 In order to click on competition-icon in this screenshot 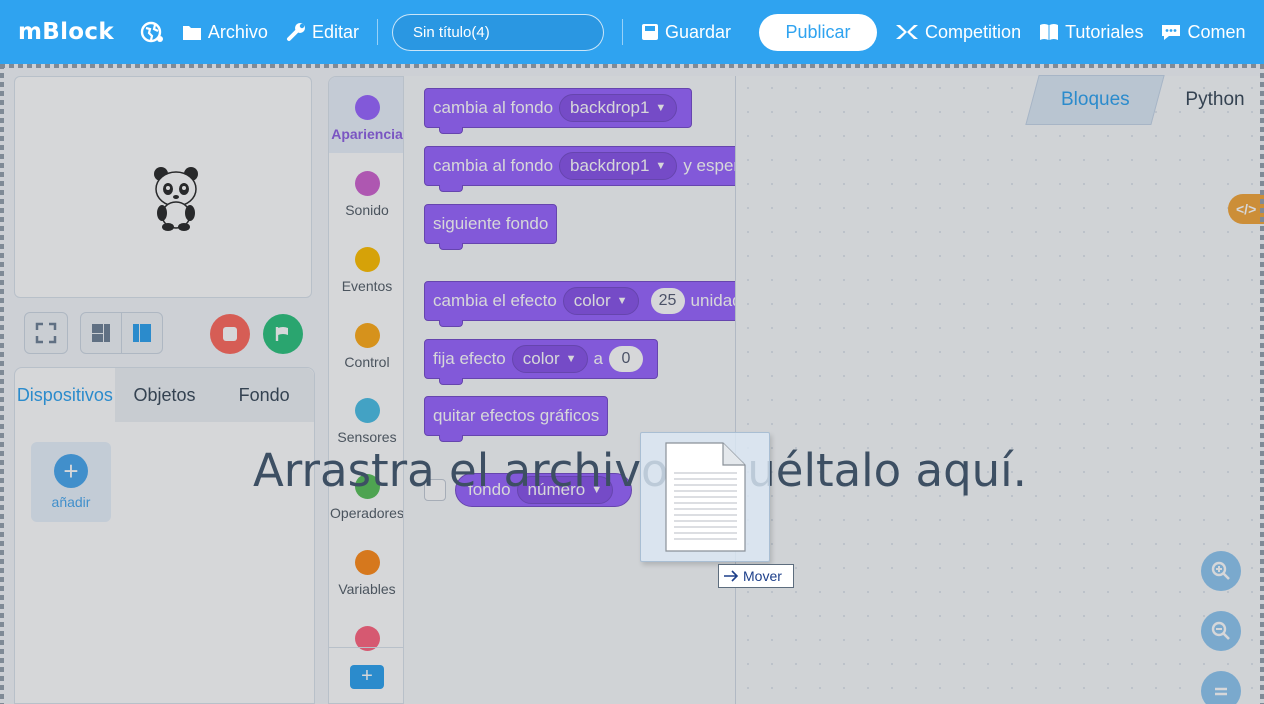, I will do `click(907, 32)`.